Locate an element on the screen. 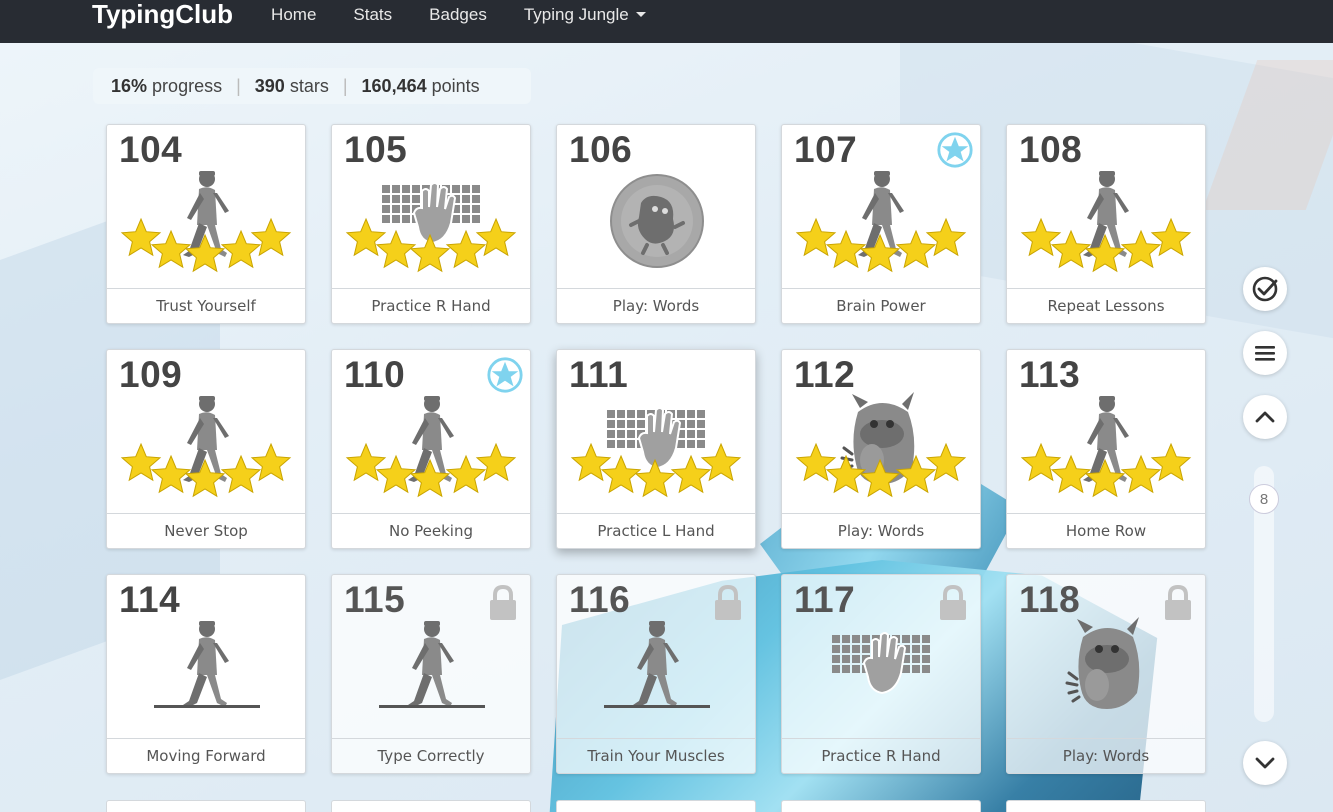 This screenshot has height=812, width=1333. lesson-card-106: 106 Play: Words is located at coordinates (656, 224).